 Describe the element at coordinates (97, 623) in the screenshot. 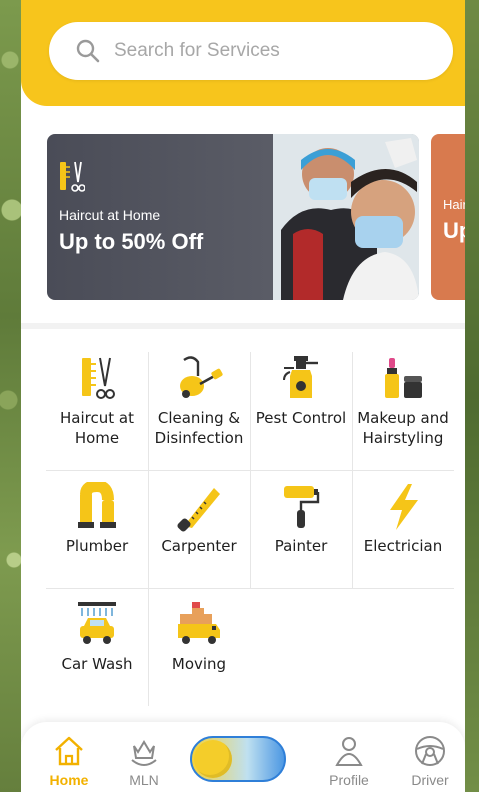

I see `car-wash-icon` at that location.